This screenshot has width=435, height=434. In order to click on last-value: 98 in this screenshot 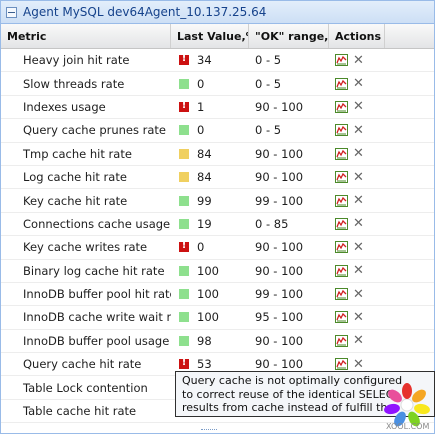, I will do `click(204, 340)`.